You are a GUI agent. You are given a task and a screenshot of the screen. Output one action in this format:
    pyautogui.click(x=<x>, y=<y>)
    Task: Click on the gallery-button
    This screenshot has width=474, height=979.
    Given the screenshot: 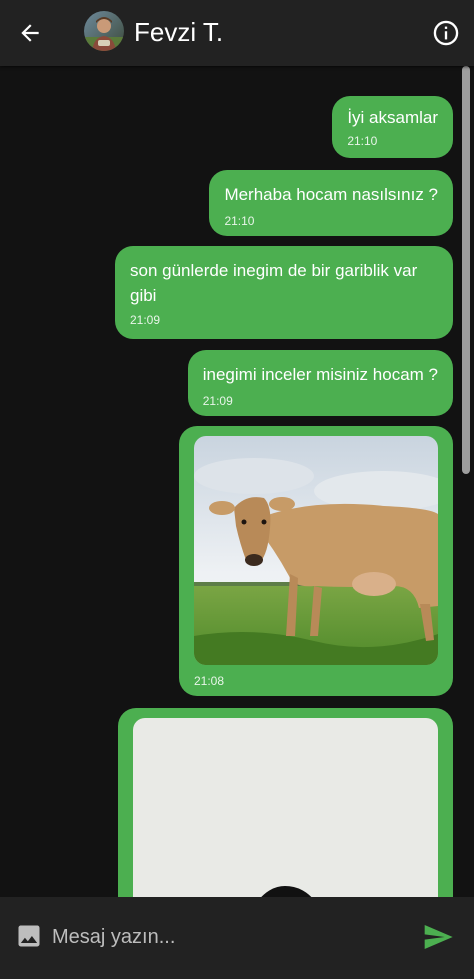 What is the action you would take?
    pyautogui.click(x=29, y=936)
    